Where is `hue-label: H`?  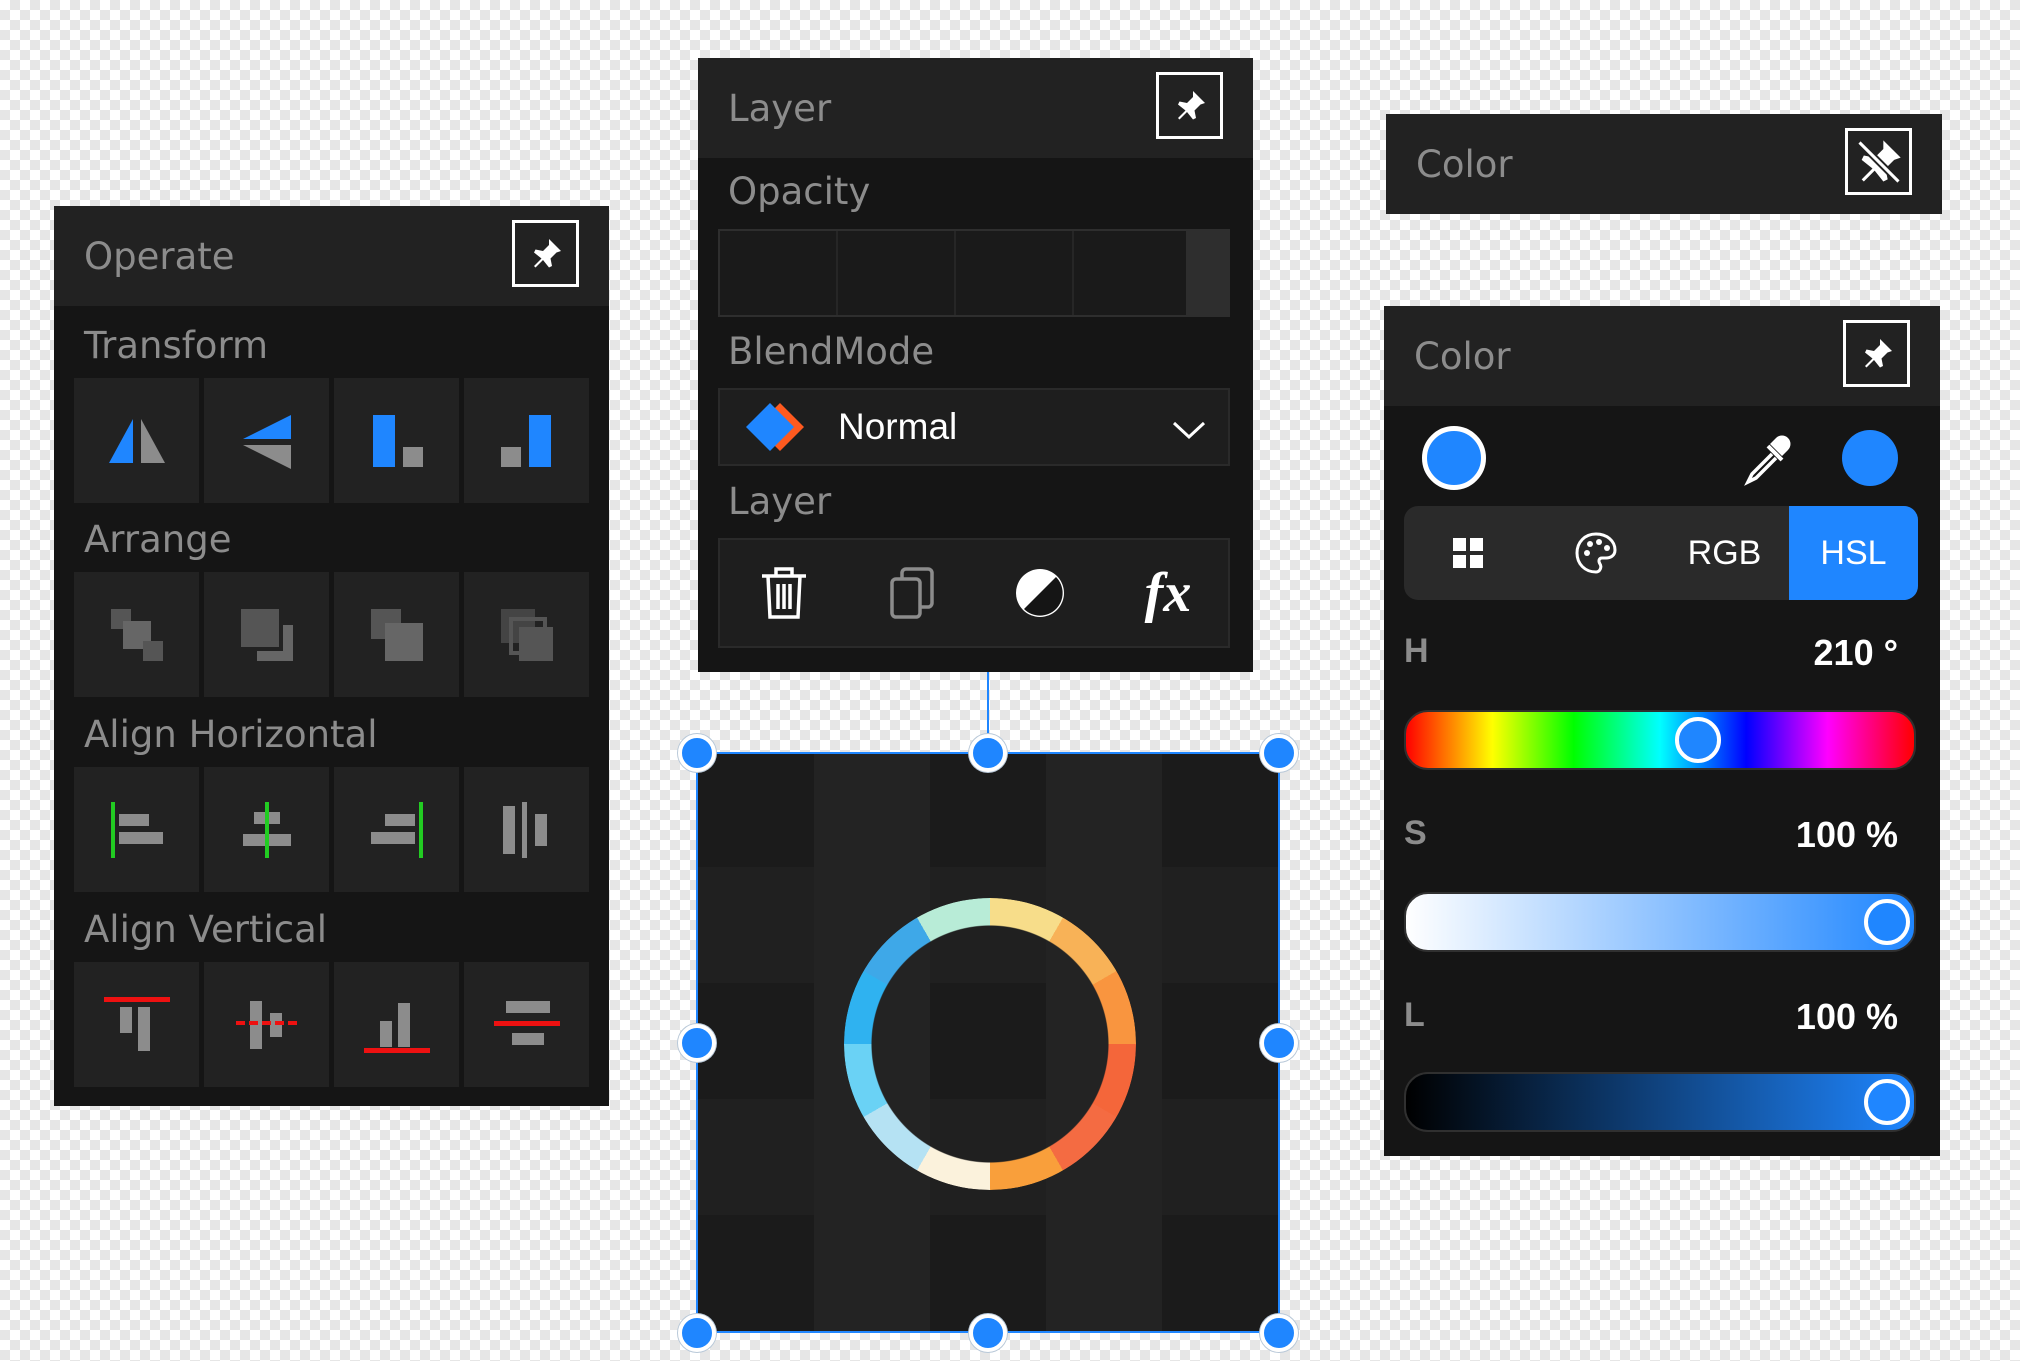 hue-label: H is located at coordinates (1416, 651).